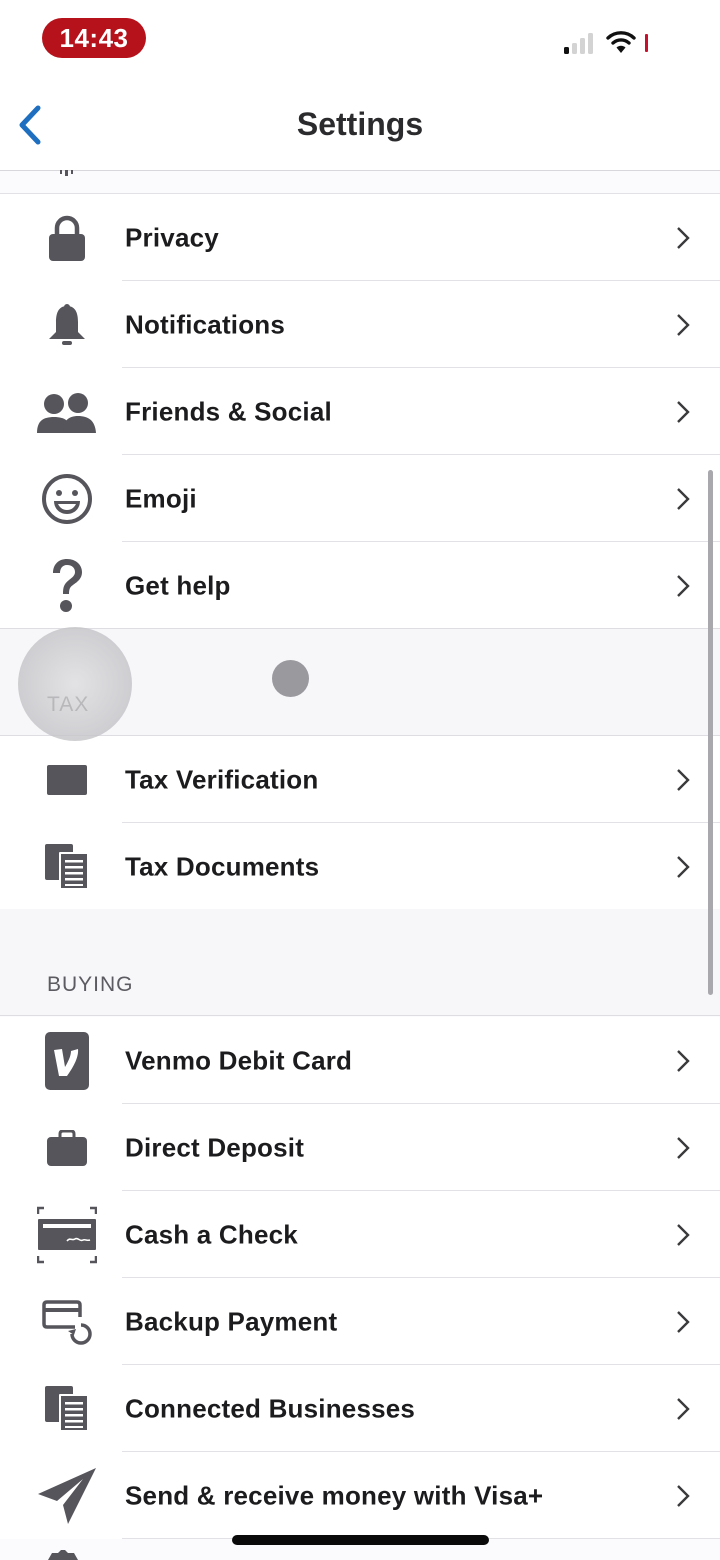 This screenshot has height=1560, width=720. I want to click on wifi-icon, so click(621, 42).